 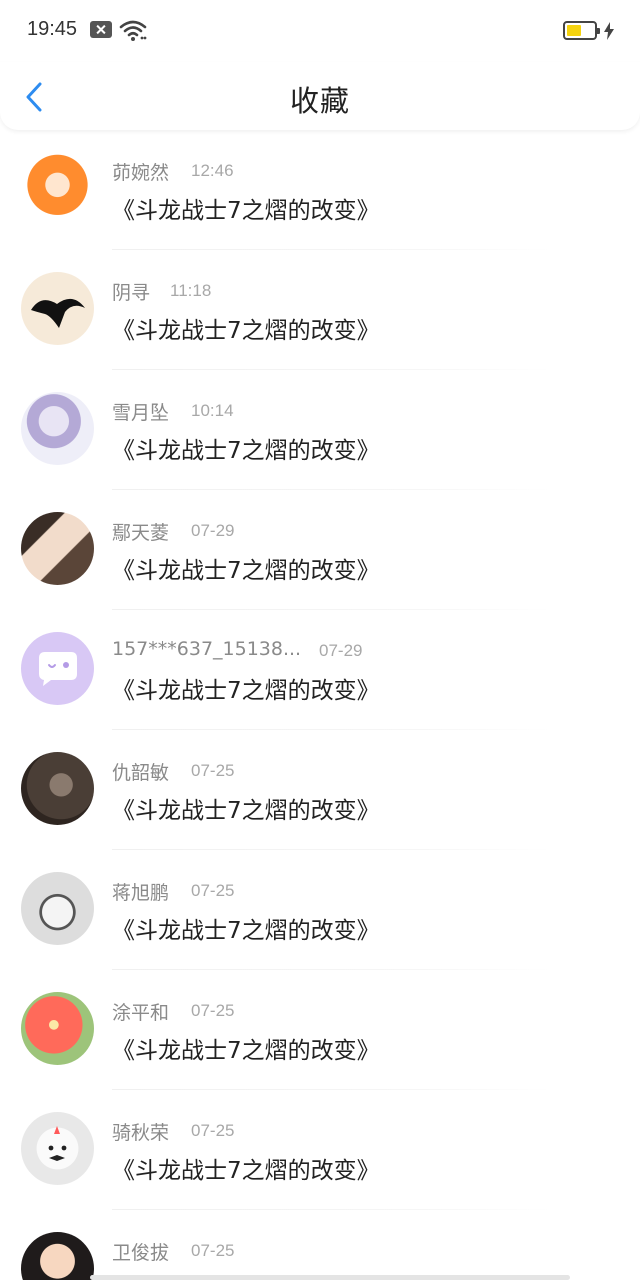 I want to click on user-name: 卫俊拔, so click(x=141, y=1253).